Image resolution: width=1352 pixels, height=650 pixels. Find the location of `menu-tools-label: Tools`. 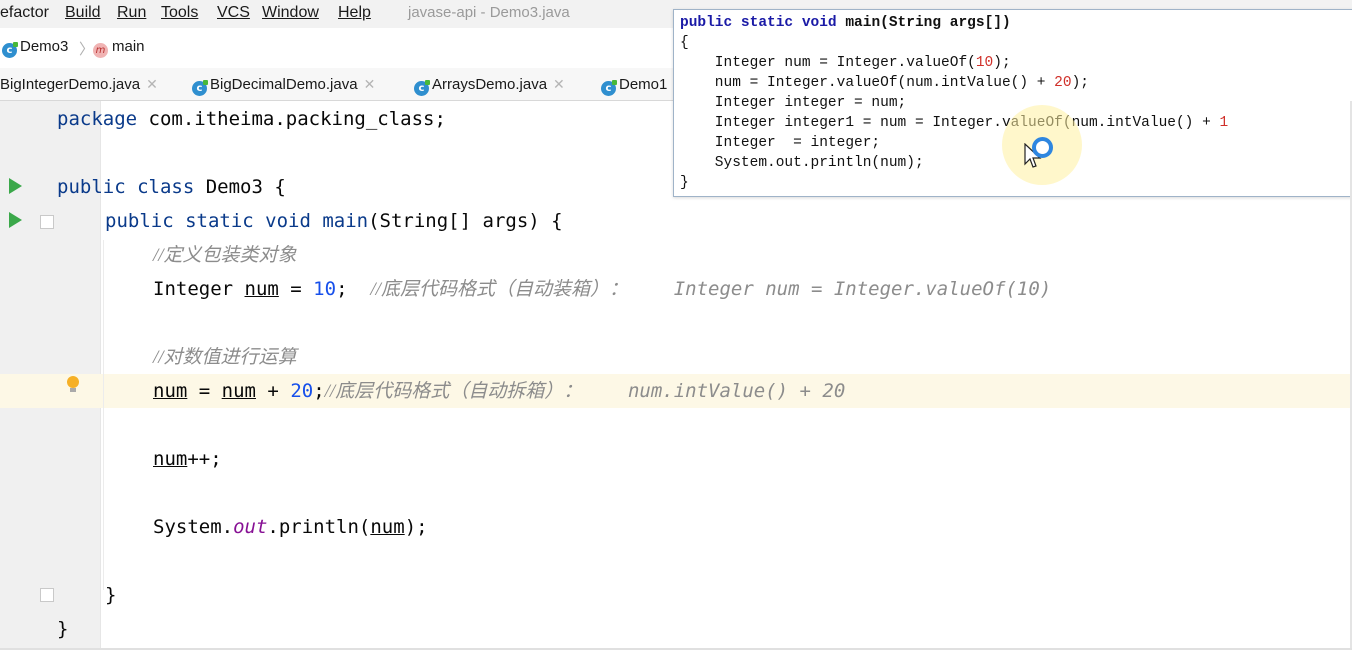

menu-tools-label: Tools is located at coordinates (180, 12).